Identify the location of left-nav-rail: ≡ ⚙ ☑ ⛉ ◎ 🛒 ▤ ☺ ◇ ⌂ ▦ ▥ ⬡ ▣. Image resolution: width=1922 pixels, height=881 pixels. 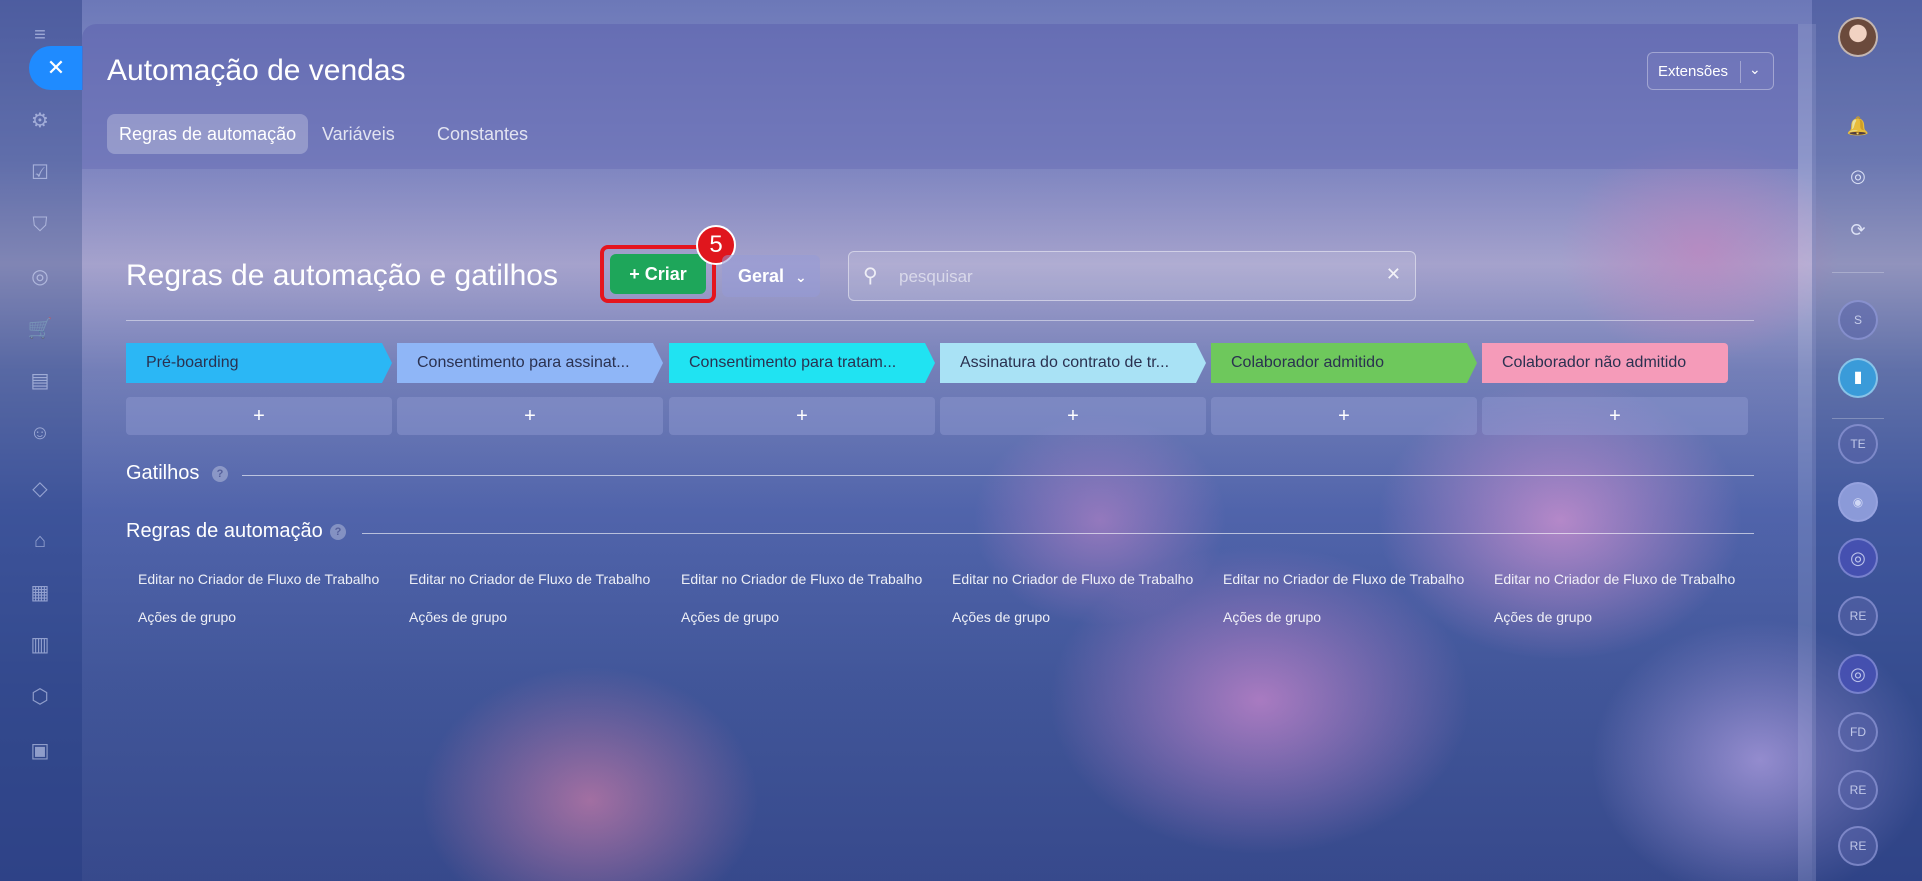
(41, 440).